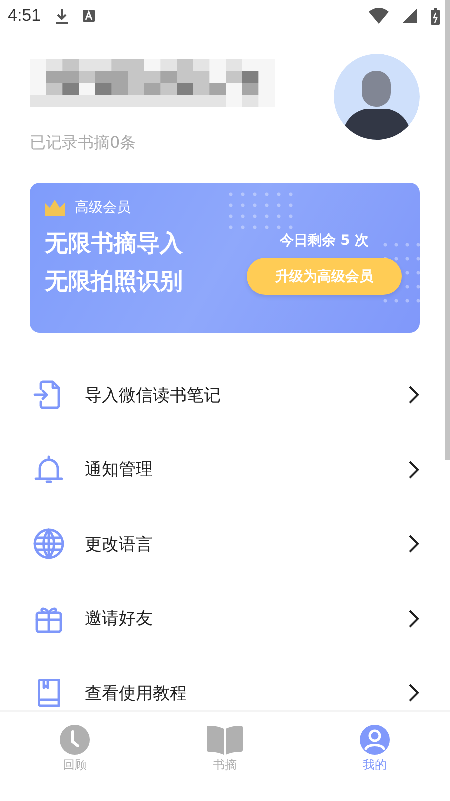 This screenshot has width=450, height=801. Describe the element at coordinates (225, 740) in the screenshot. I see `open-book-icon` at that location.